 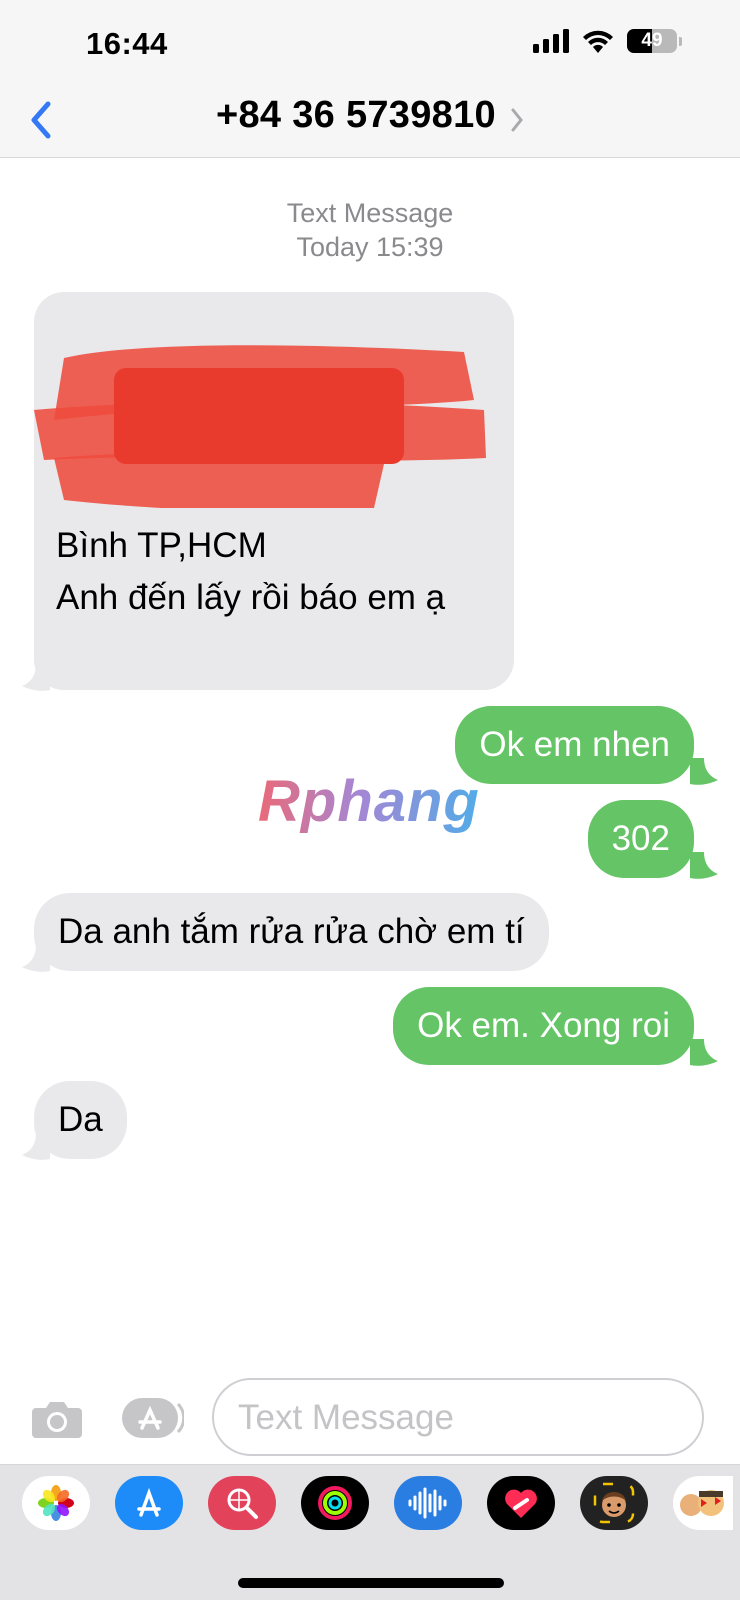 What do you see at coordinates (370, 247) in the screenshot?
I see `message-date: Today 15:39` at bounding box center [370, 247].